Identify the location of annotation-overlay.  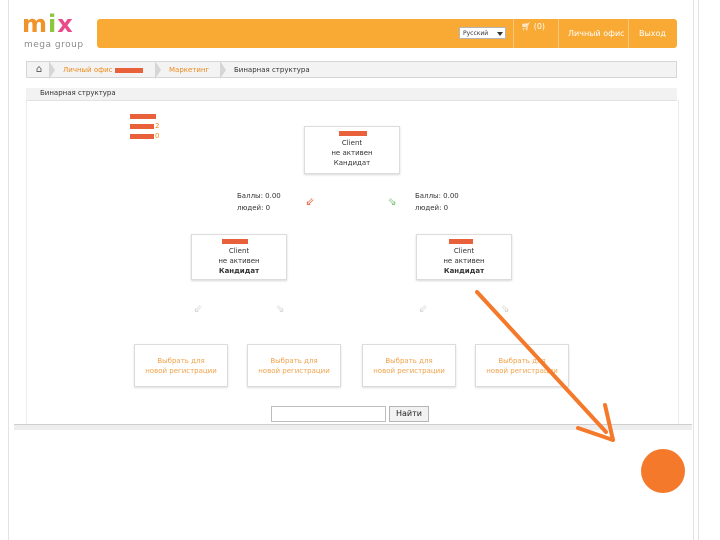
(545, 366).